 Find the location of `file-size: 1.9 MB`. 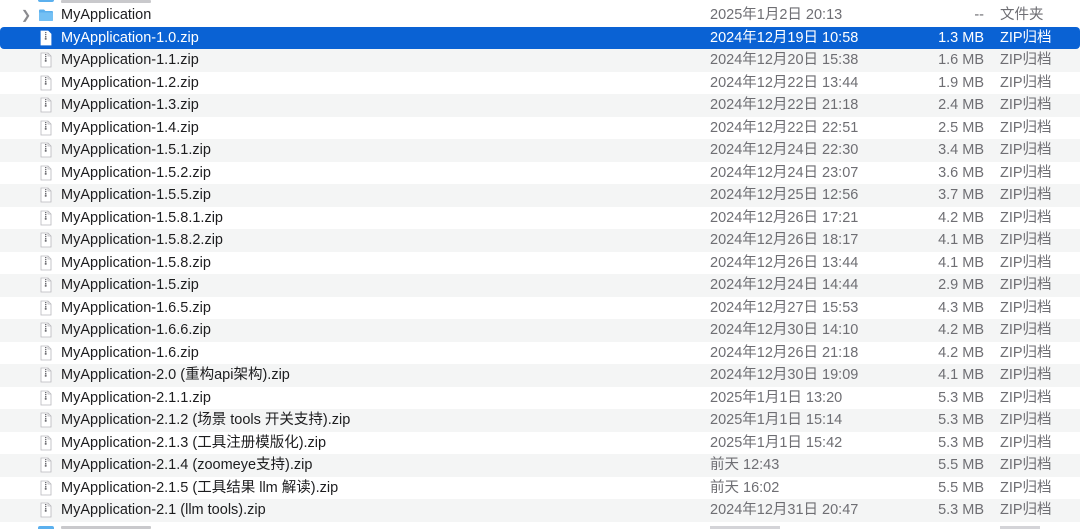

file-size: 1.9 MB is located at coordinates (961, 82).